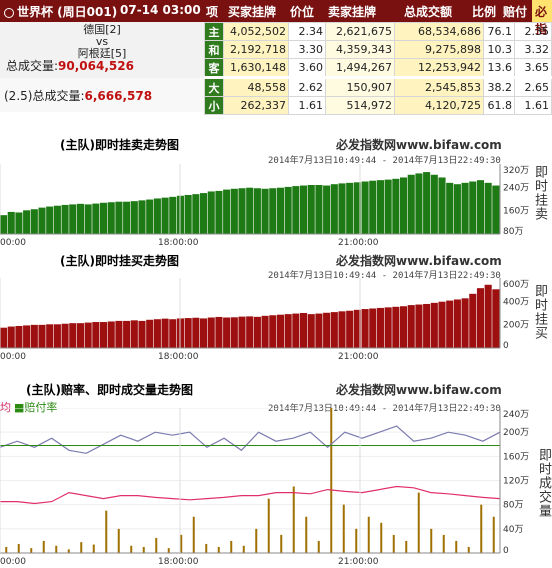  I want to click on cell-buy: 48,558, so click(256, 87).